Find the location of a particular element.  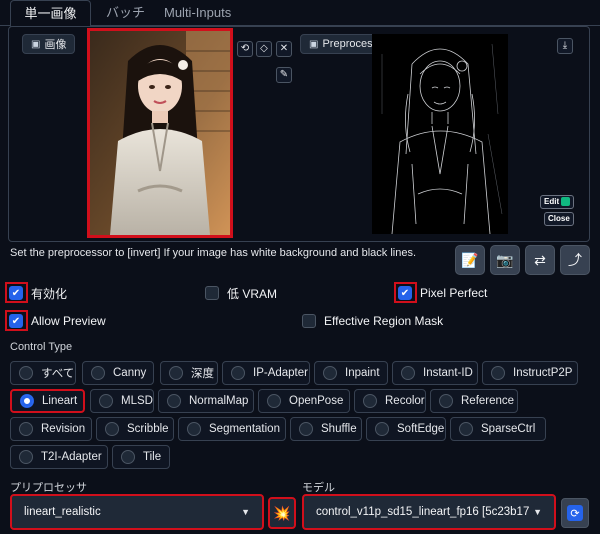

input-image-label: ▣ 画像 is located at coordinates (49, 44).